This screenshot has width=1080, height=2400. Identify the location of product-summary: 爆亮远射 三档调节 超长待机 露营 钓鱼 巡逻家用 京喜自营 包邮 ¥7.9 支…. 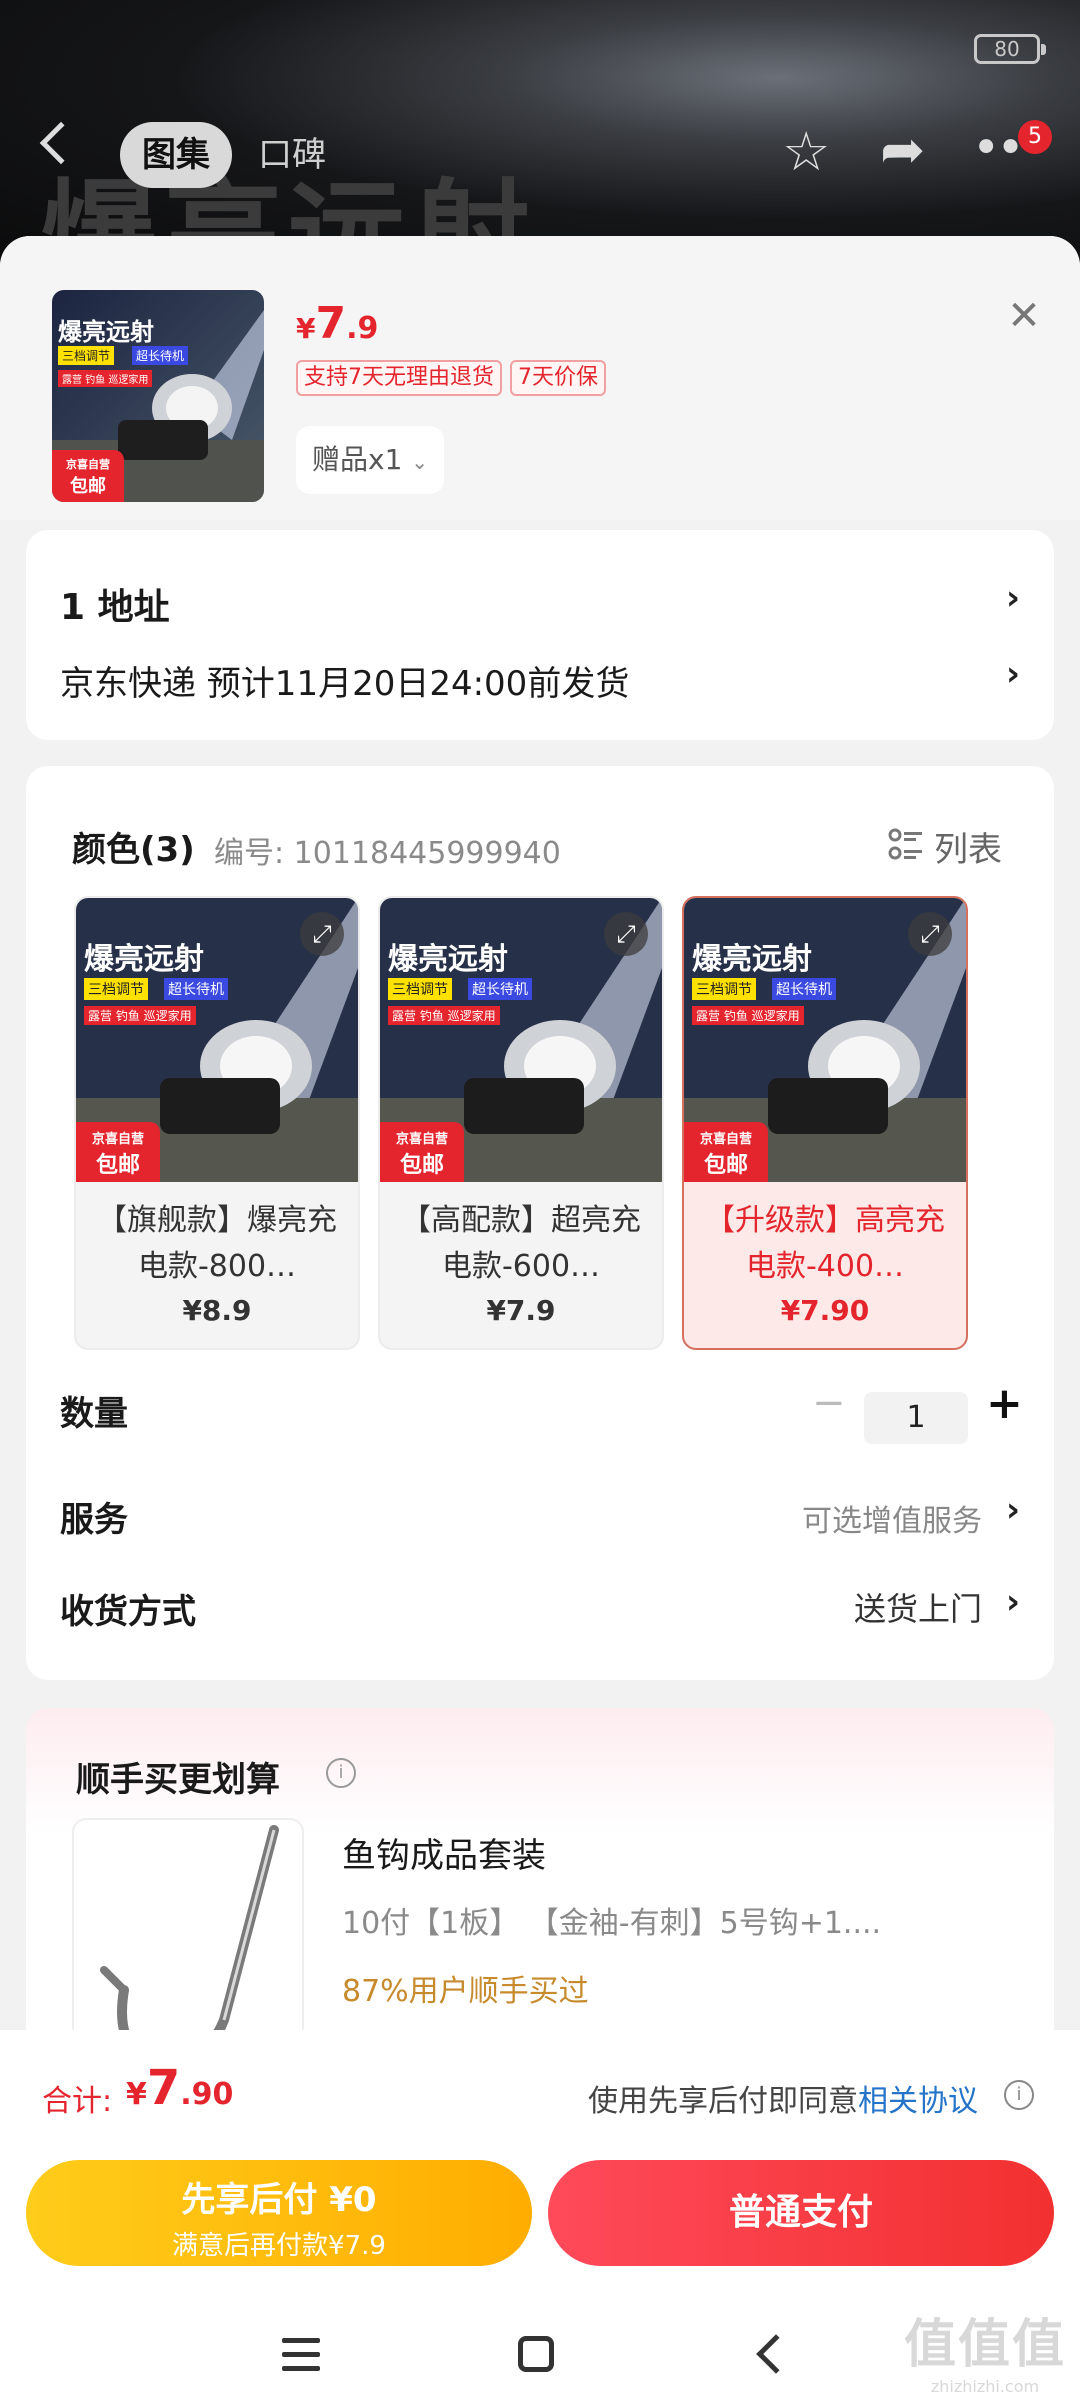
(540, 378).